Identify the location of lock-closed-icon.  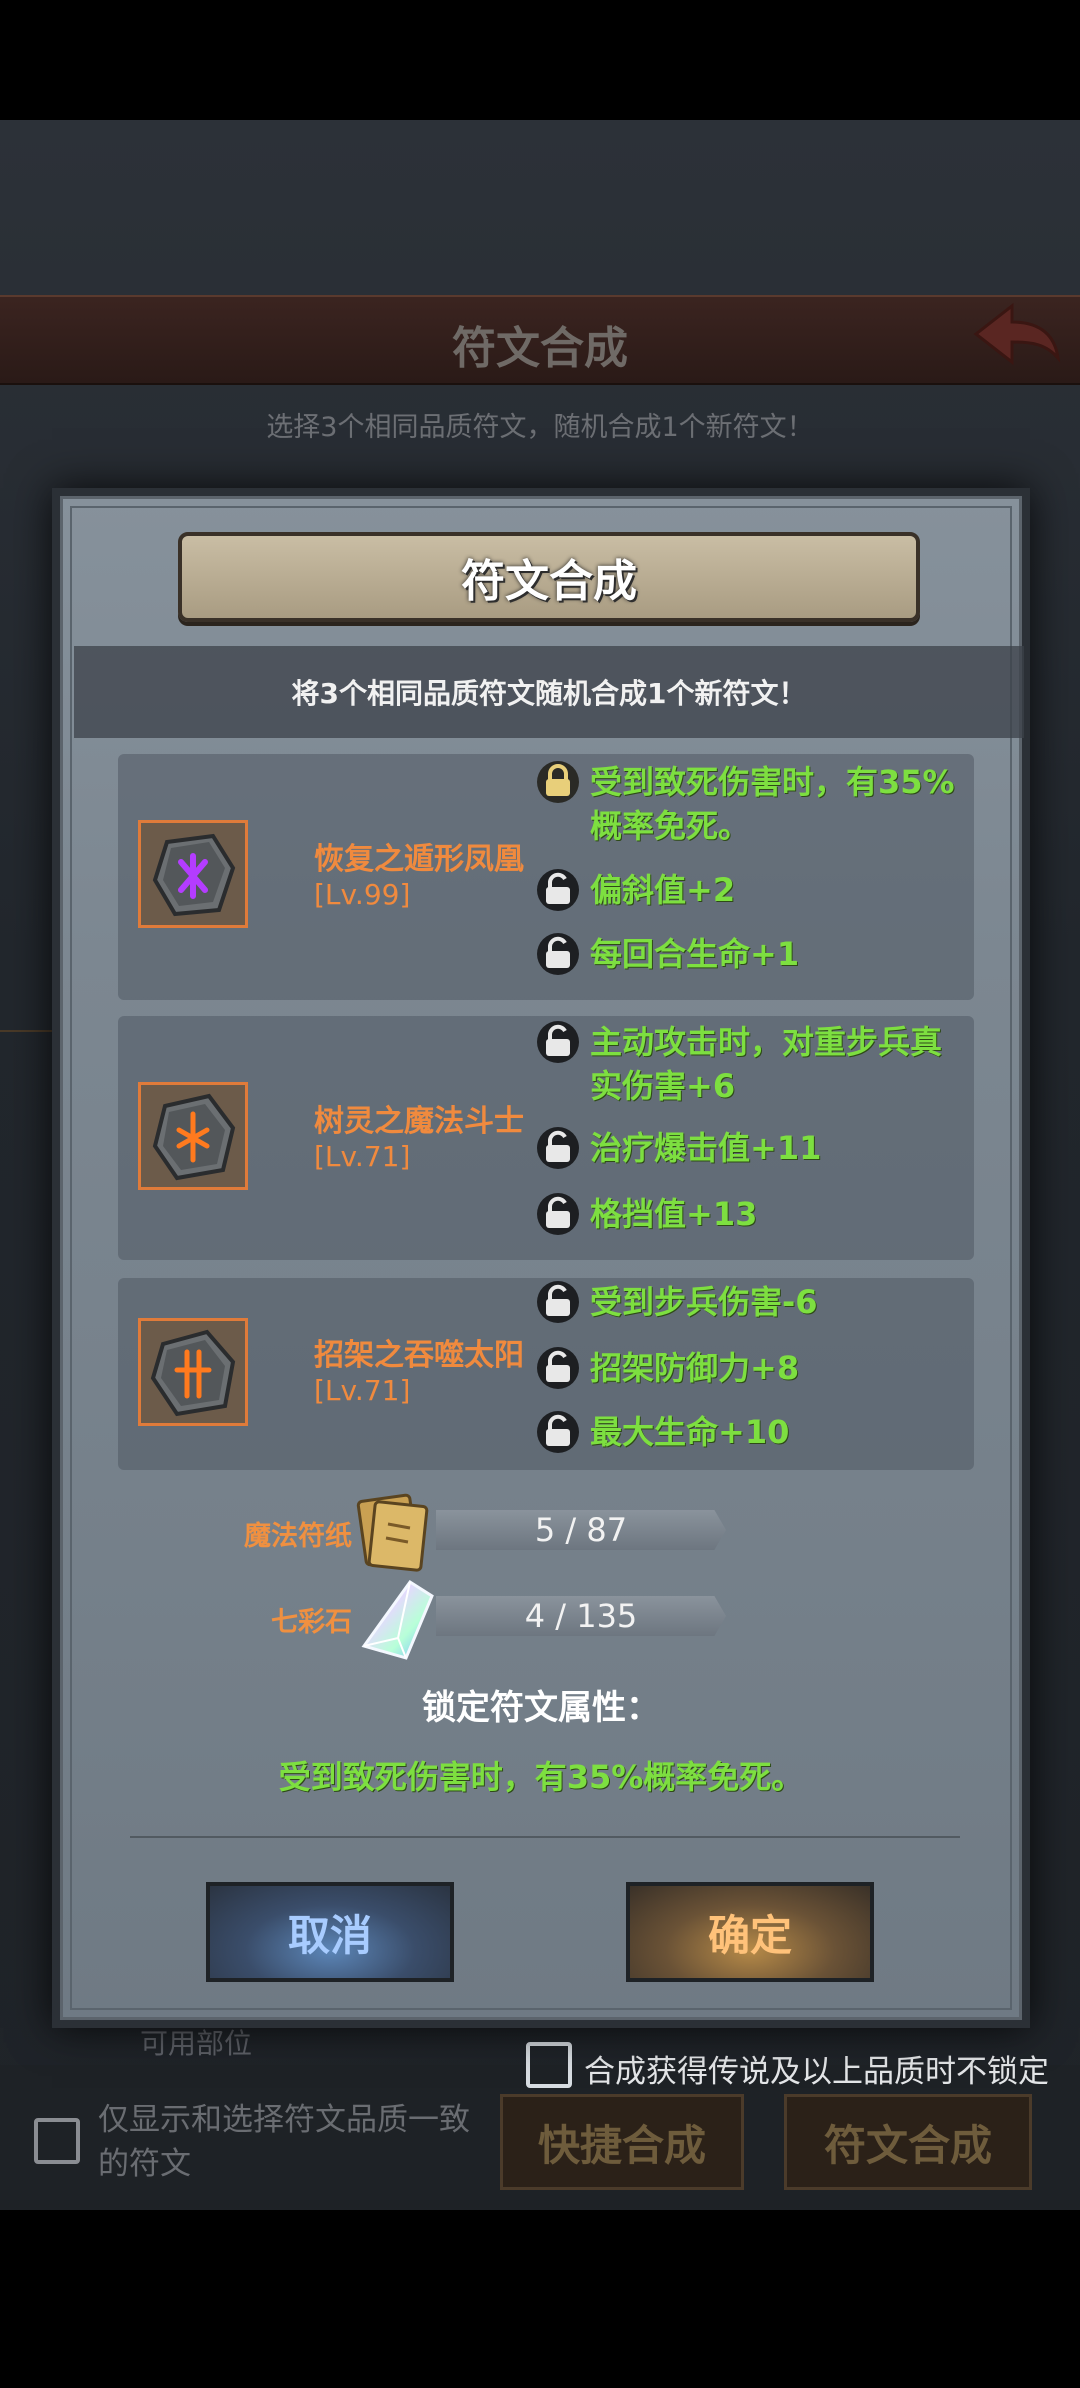
(558, 782).